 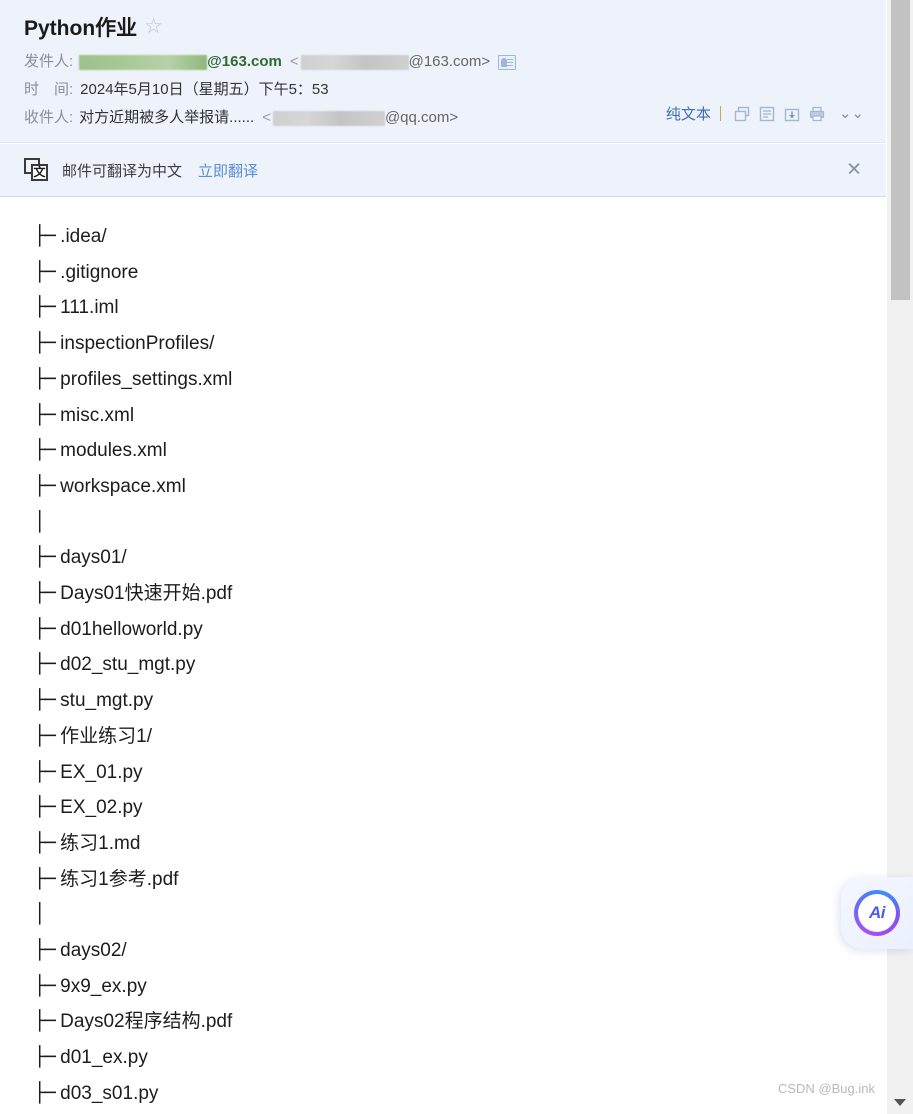 What do you see at coordinates (244, 61) in the screenshot?
I see `sender-display-name: @163.com` at bounding box center [244, 61].